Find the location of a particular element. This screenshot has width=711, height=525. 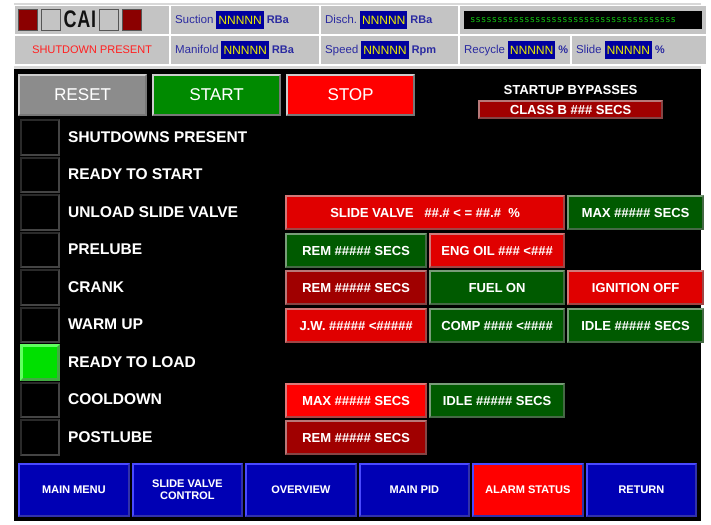

field-label: Suction is located at coordinates (194, 20).